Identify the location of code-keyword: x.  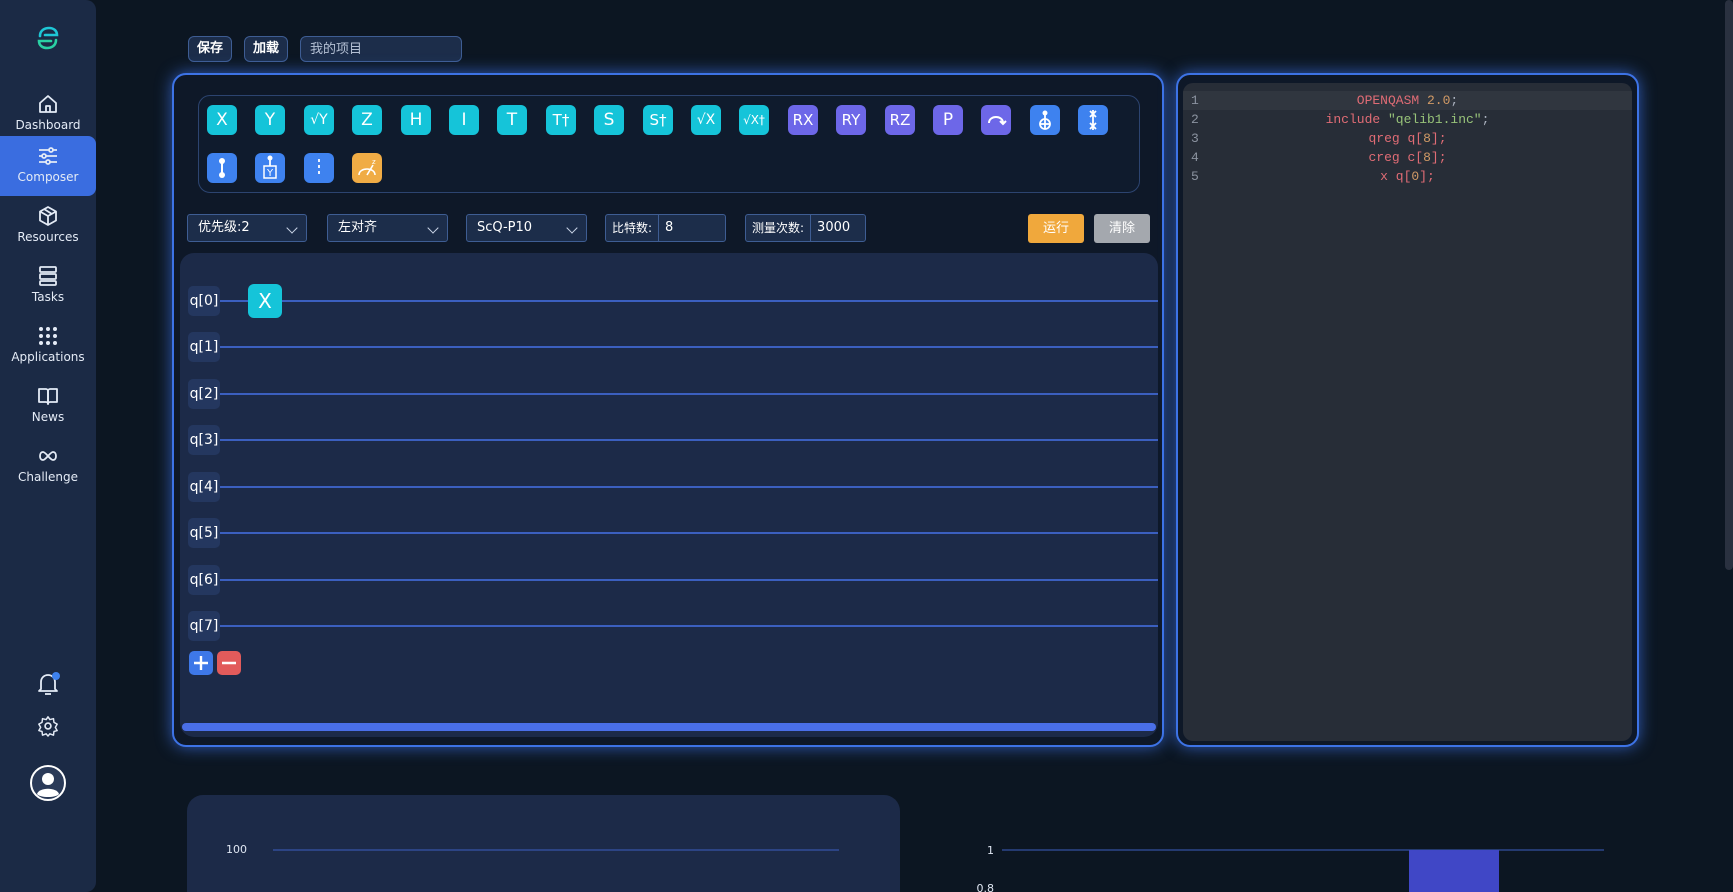
(1384, 176).